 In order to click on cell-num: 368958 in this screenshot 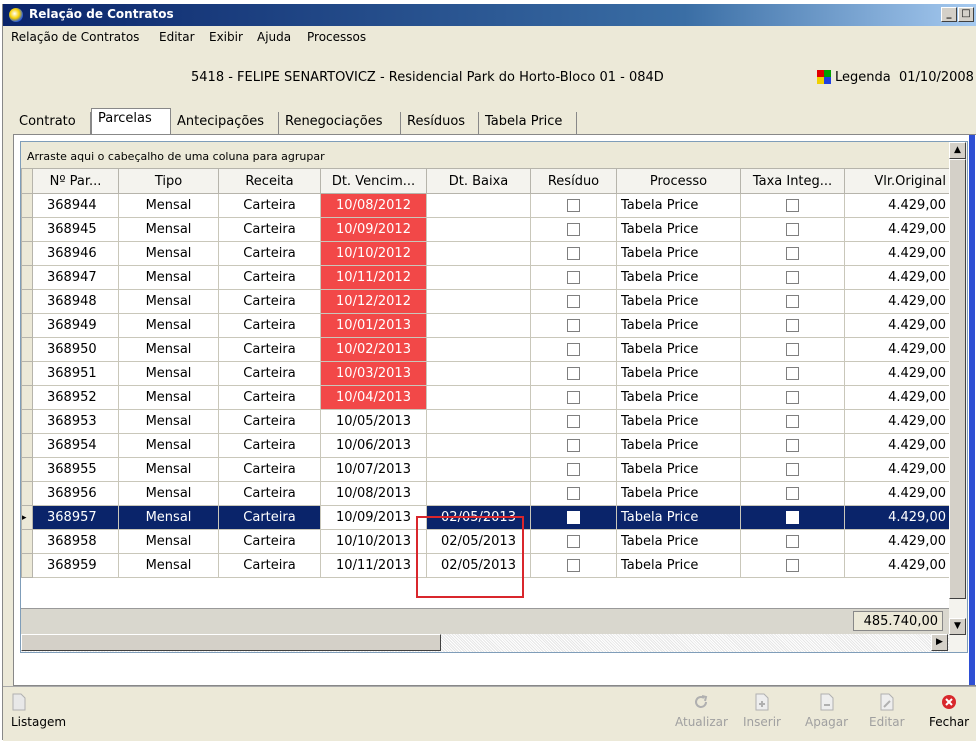, I will do `click(75, 541)`.